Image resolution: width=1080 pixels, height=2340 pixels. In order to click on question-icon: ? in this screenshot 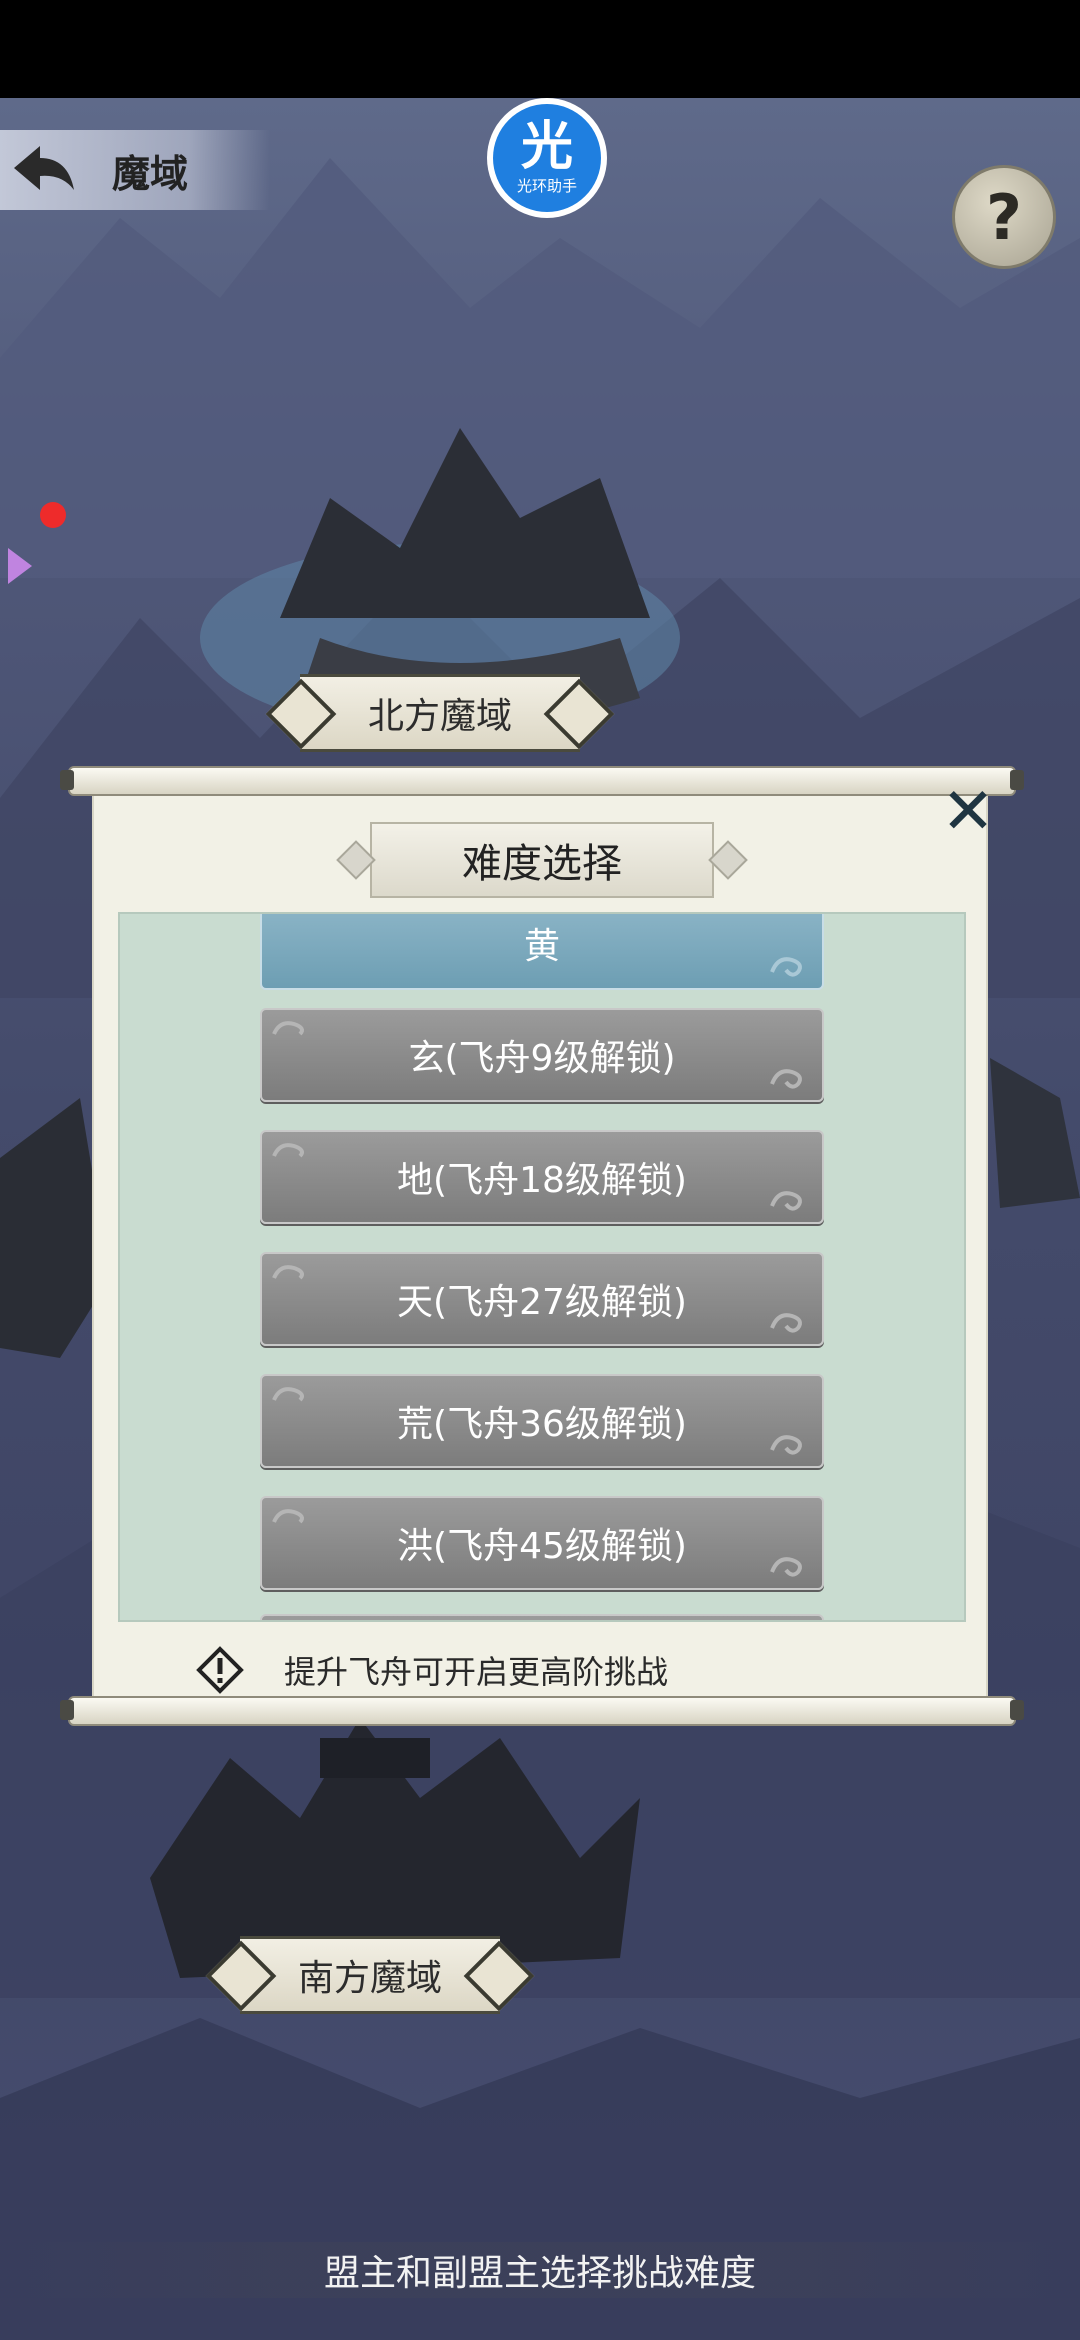, I will do `click(1004, 217)`.